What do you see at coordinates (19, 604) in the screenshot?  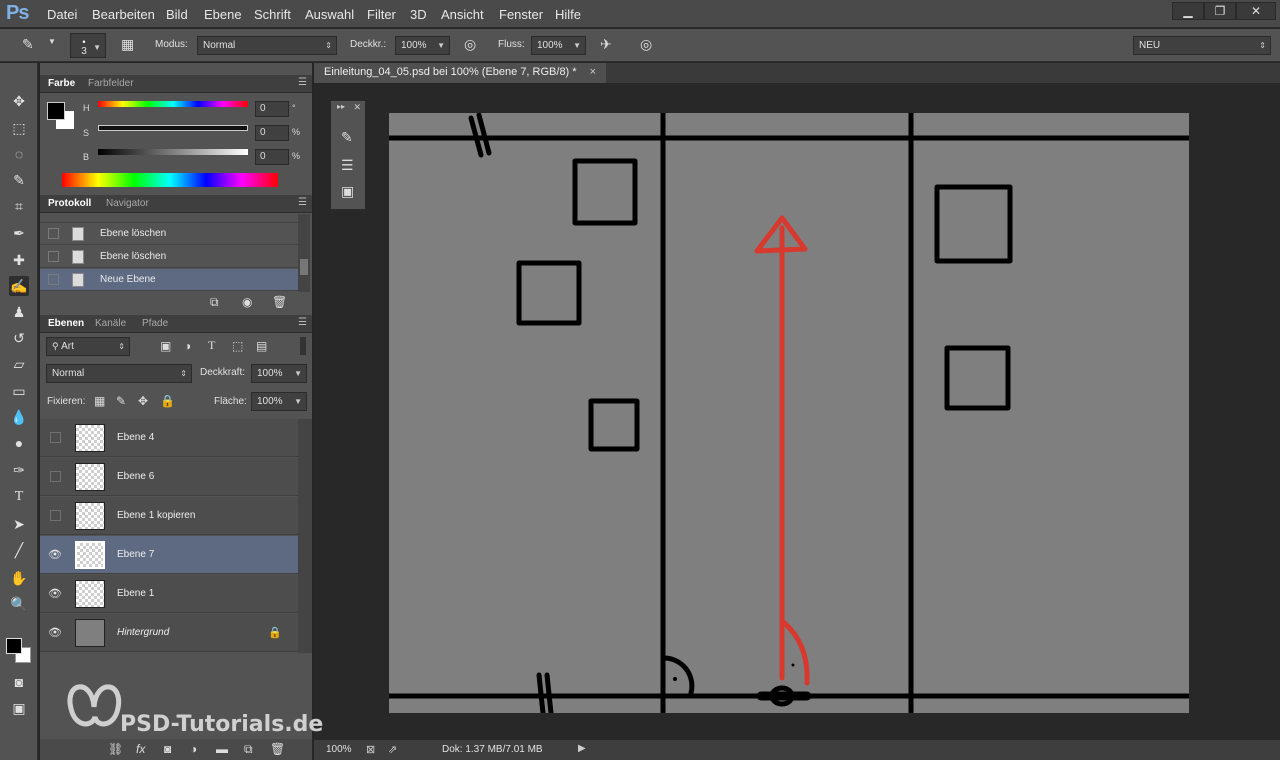 I see `zoom-tool-icon: 🔍` at bounding box center [19, 604].